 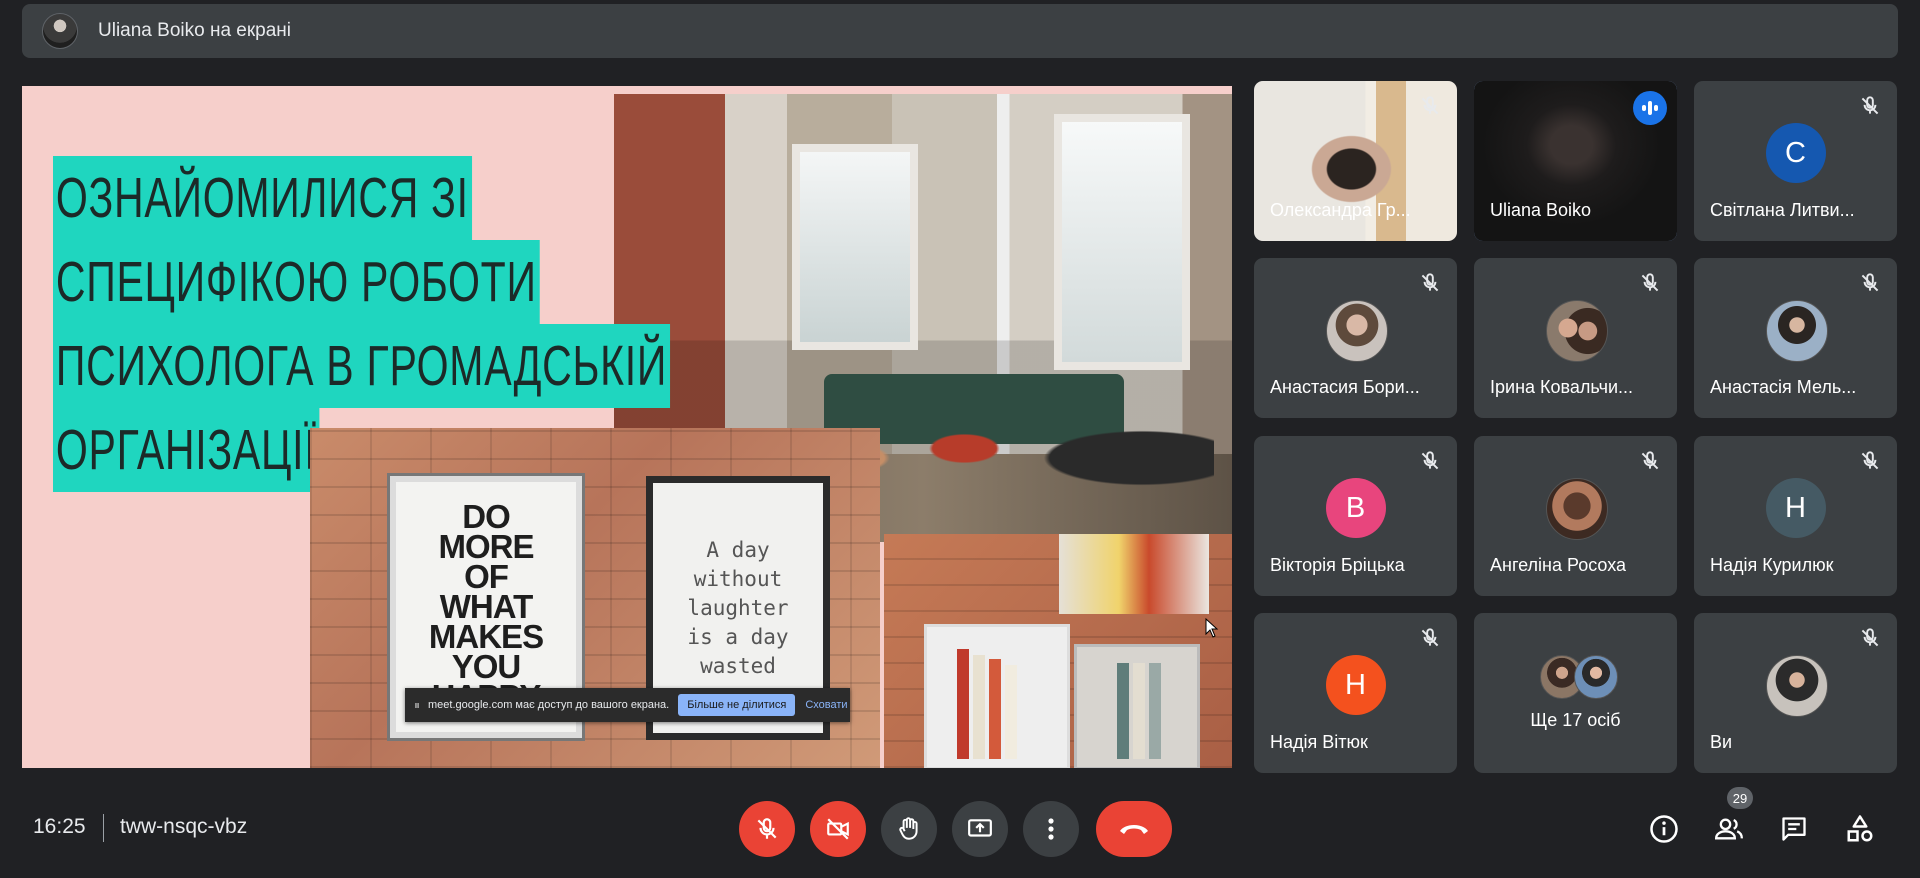 What do you see at coordinates (195, 30) in the screenshot?
I see `presenter-label: Uliana Boiko на екрані` at bounding box center [195, 30].